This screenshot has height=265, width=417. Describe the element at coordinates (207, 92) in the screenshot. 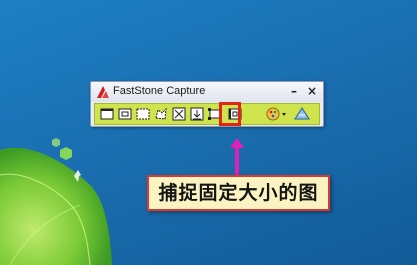

I see `title-bar: FastStone Capture – ×` at that location.